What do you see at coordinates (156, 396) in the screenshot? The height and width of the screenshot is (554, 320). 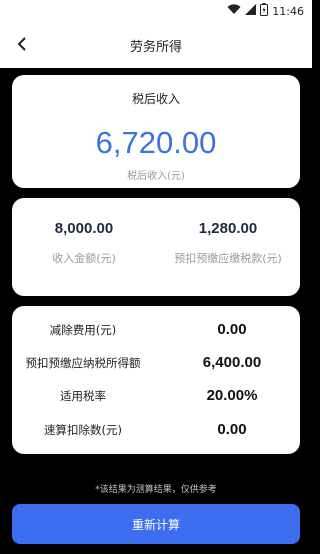 I see `detail-row-tax-rate: 适用税率 20.00%` at bounding box center [156, 396].